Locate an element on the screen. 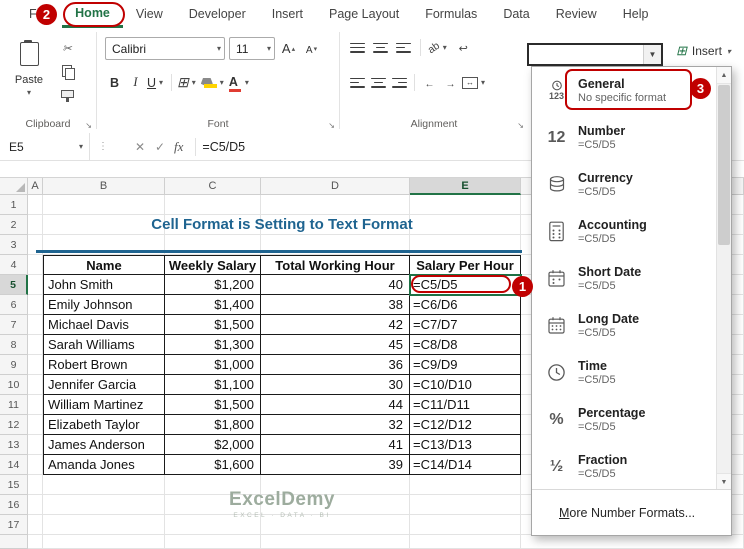  cell-hours: 32 is located at coordinates (335, 425).